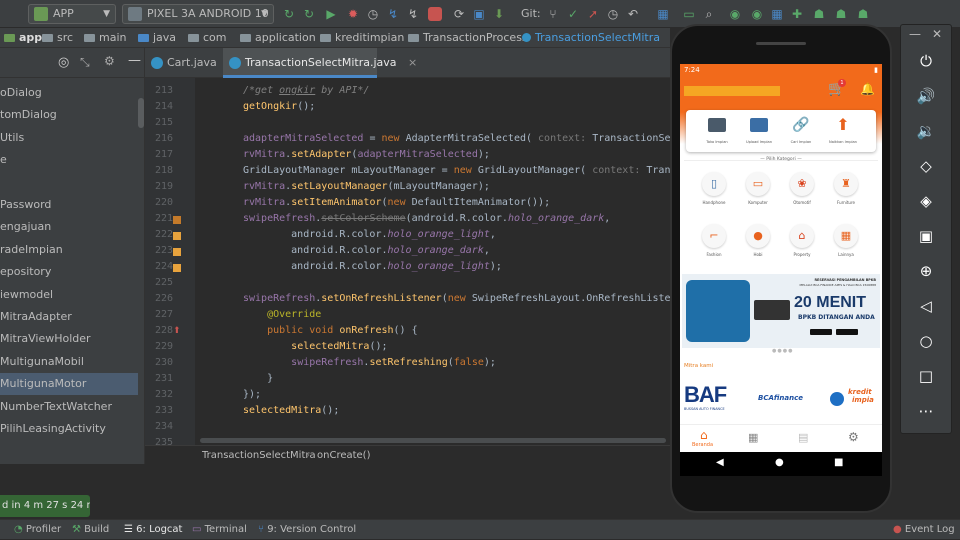  What do you see at coordinates (85, 62) in the screenshot?
I see `collapse-icon: ⤡` at bounding box center [85, 62].